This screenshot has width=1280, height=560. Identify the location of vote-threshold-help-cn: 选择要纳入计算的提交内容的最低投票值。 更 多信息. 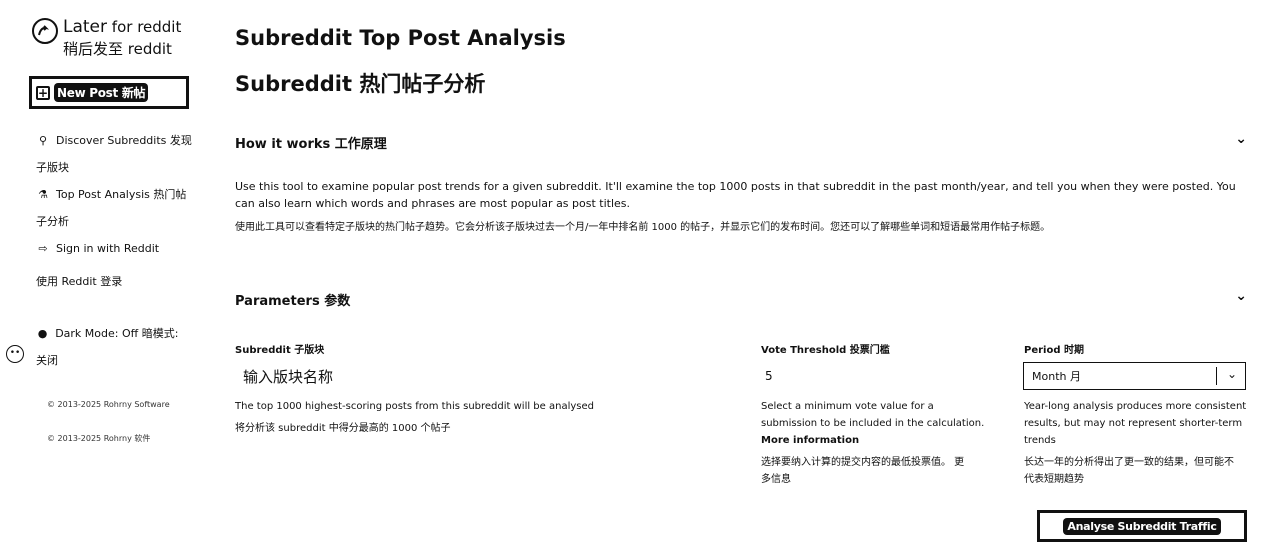
(876, 471).